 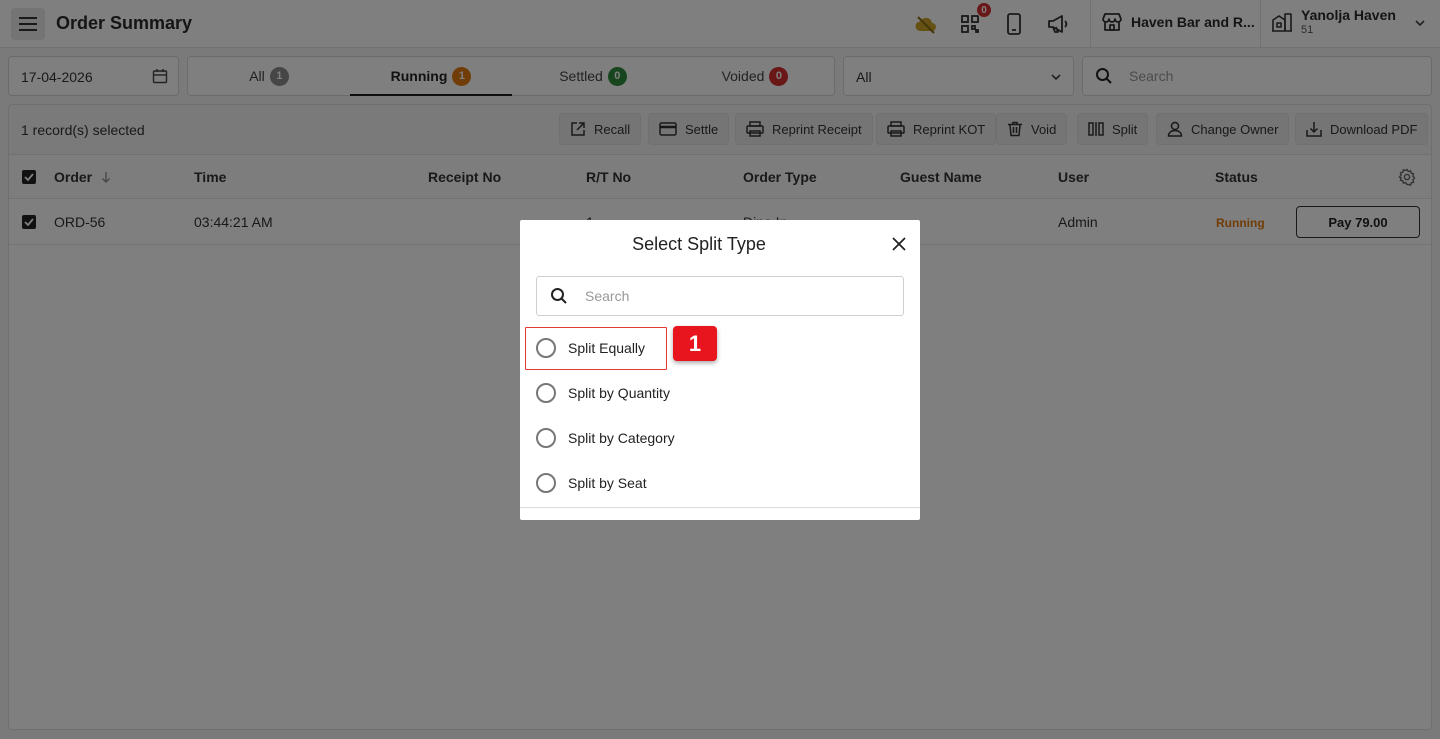 What do you see at coordinates (607, 483) in the screenshot?
I see `option-label: Split by Seat` at bounding box center [607, 483].